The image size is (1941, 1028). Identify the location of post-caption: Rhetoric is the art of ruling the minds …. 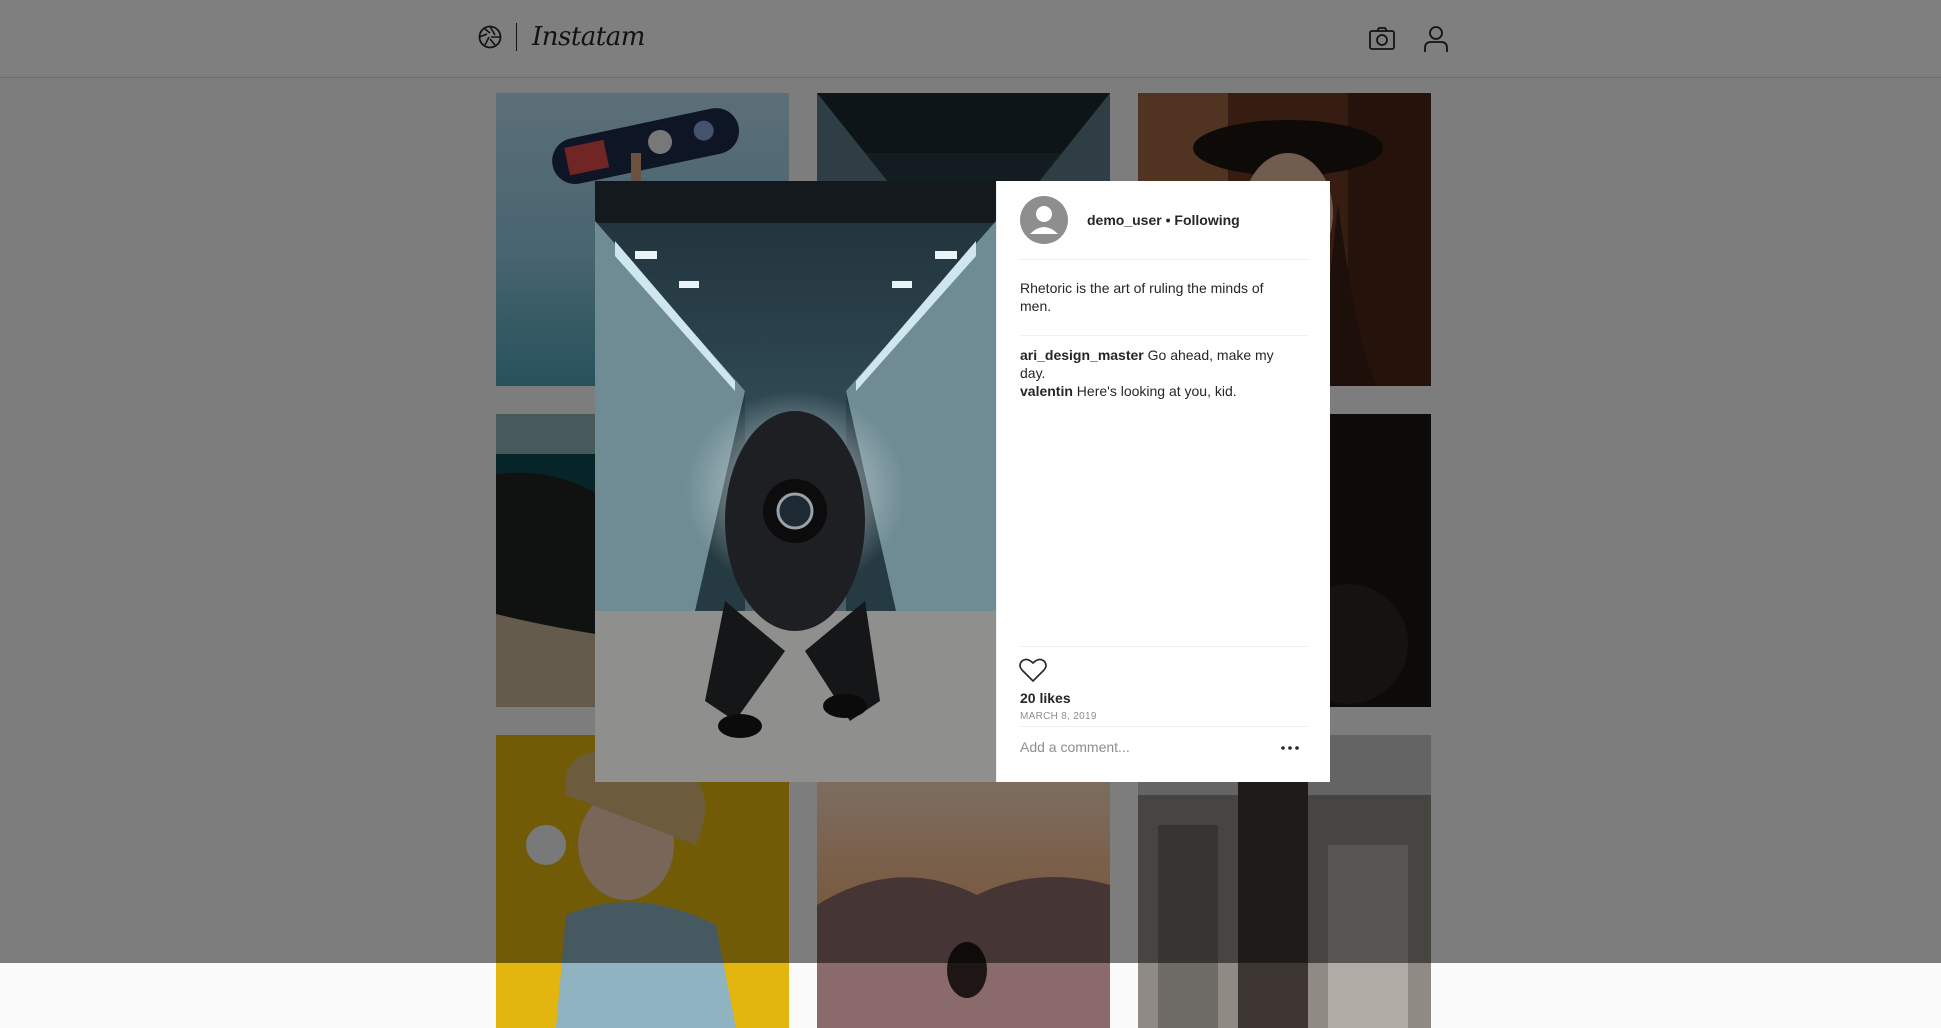
(1142, 297).